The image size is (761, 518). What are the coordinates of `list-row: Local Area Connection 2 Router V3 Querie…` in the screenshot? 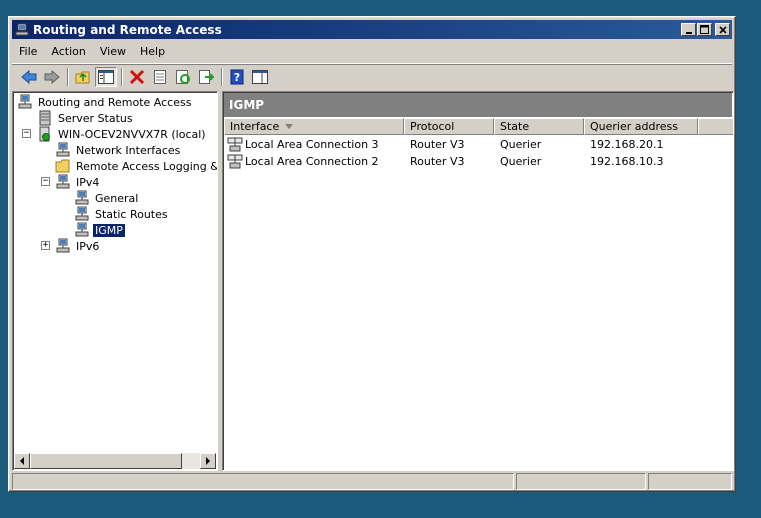 It's located at (478, 161).